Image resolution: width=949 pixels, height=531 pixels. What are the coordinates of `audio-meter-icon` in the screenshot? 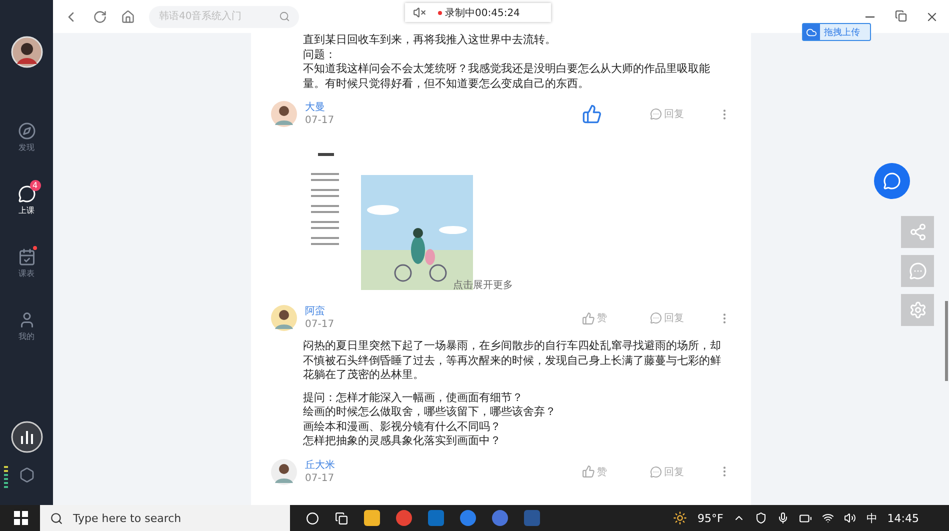 It's located at (6, 477).